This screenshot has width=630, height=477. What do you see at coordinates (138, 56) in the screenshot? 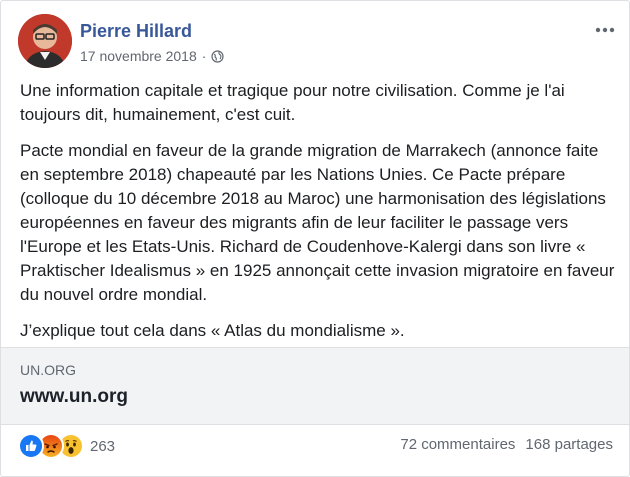
I see `post-date: 17 novembre 2018` at bounding box center [138, 56].